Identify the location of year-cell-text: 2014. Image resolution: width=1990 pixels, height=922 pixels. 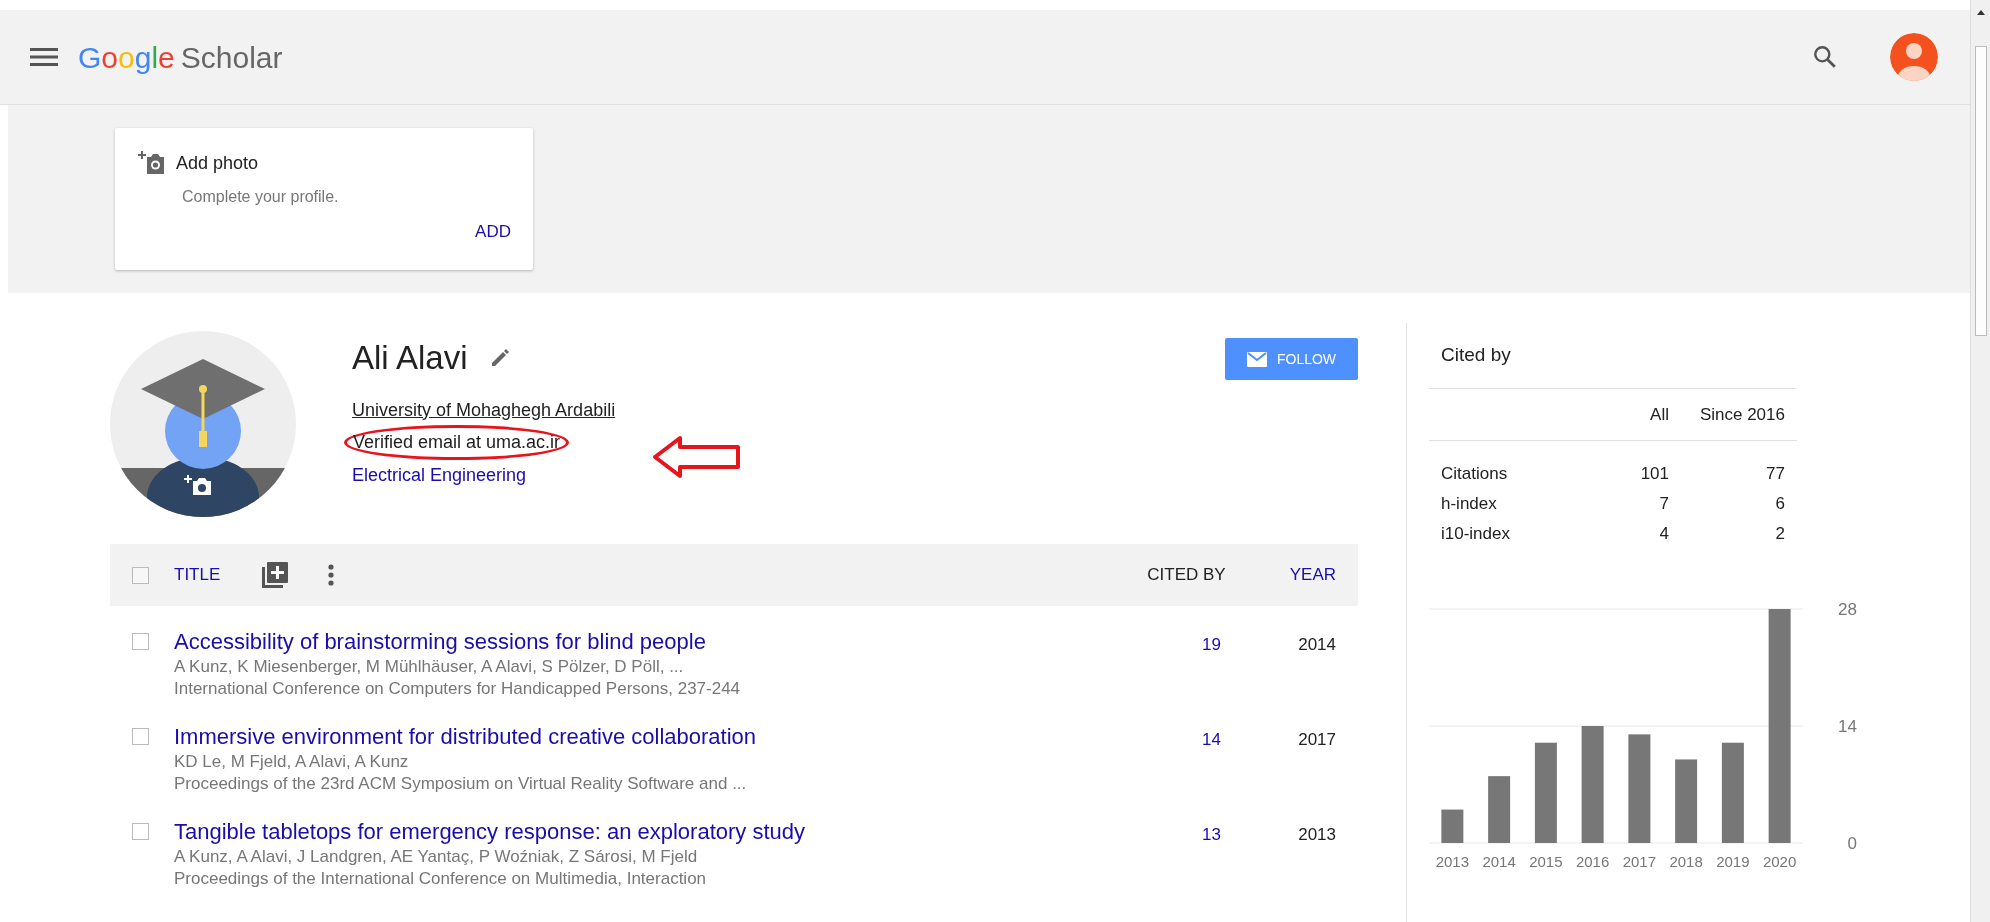
(1316, 645).